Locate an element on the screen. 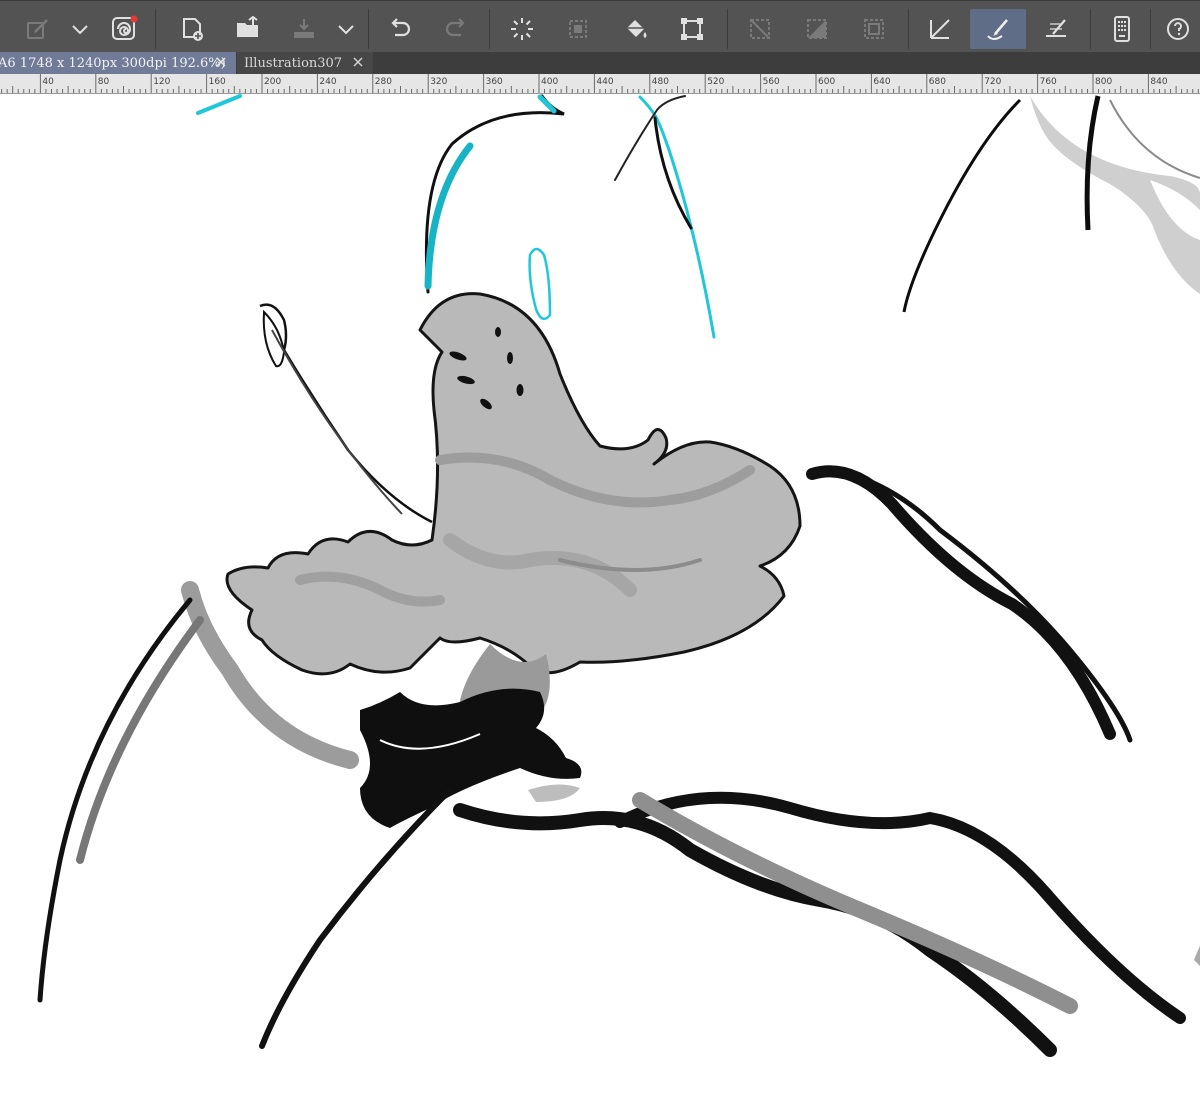  tab-illustration307: Illustration307 is located at coordinates (305, 63).